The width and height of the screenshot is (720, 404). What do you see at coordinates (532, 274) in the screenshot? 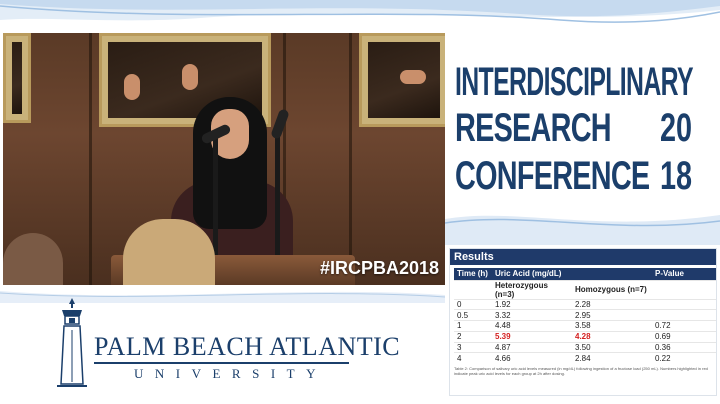
I see `table-header-cell: Uric Acid (mg/dL)` at bounding box center [532, 274].